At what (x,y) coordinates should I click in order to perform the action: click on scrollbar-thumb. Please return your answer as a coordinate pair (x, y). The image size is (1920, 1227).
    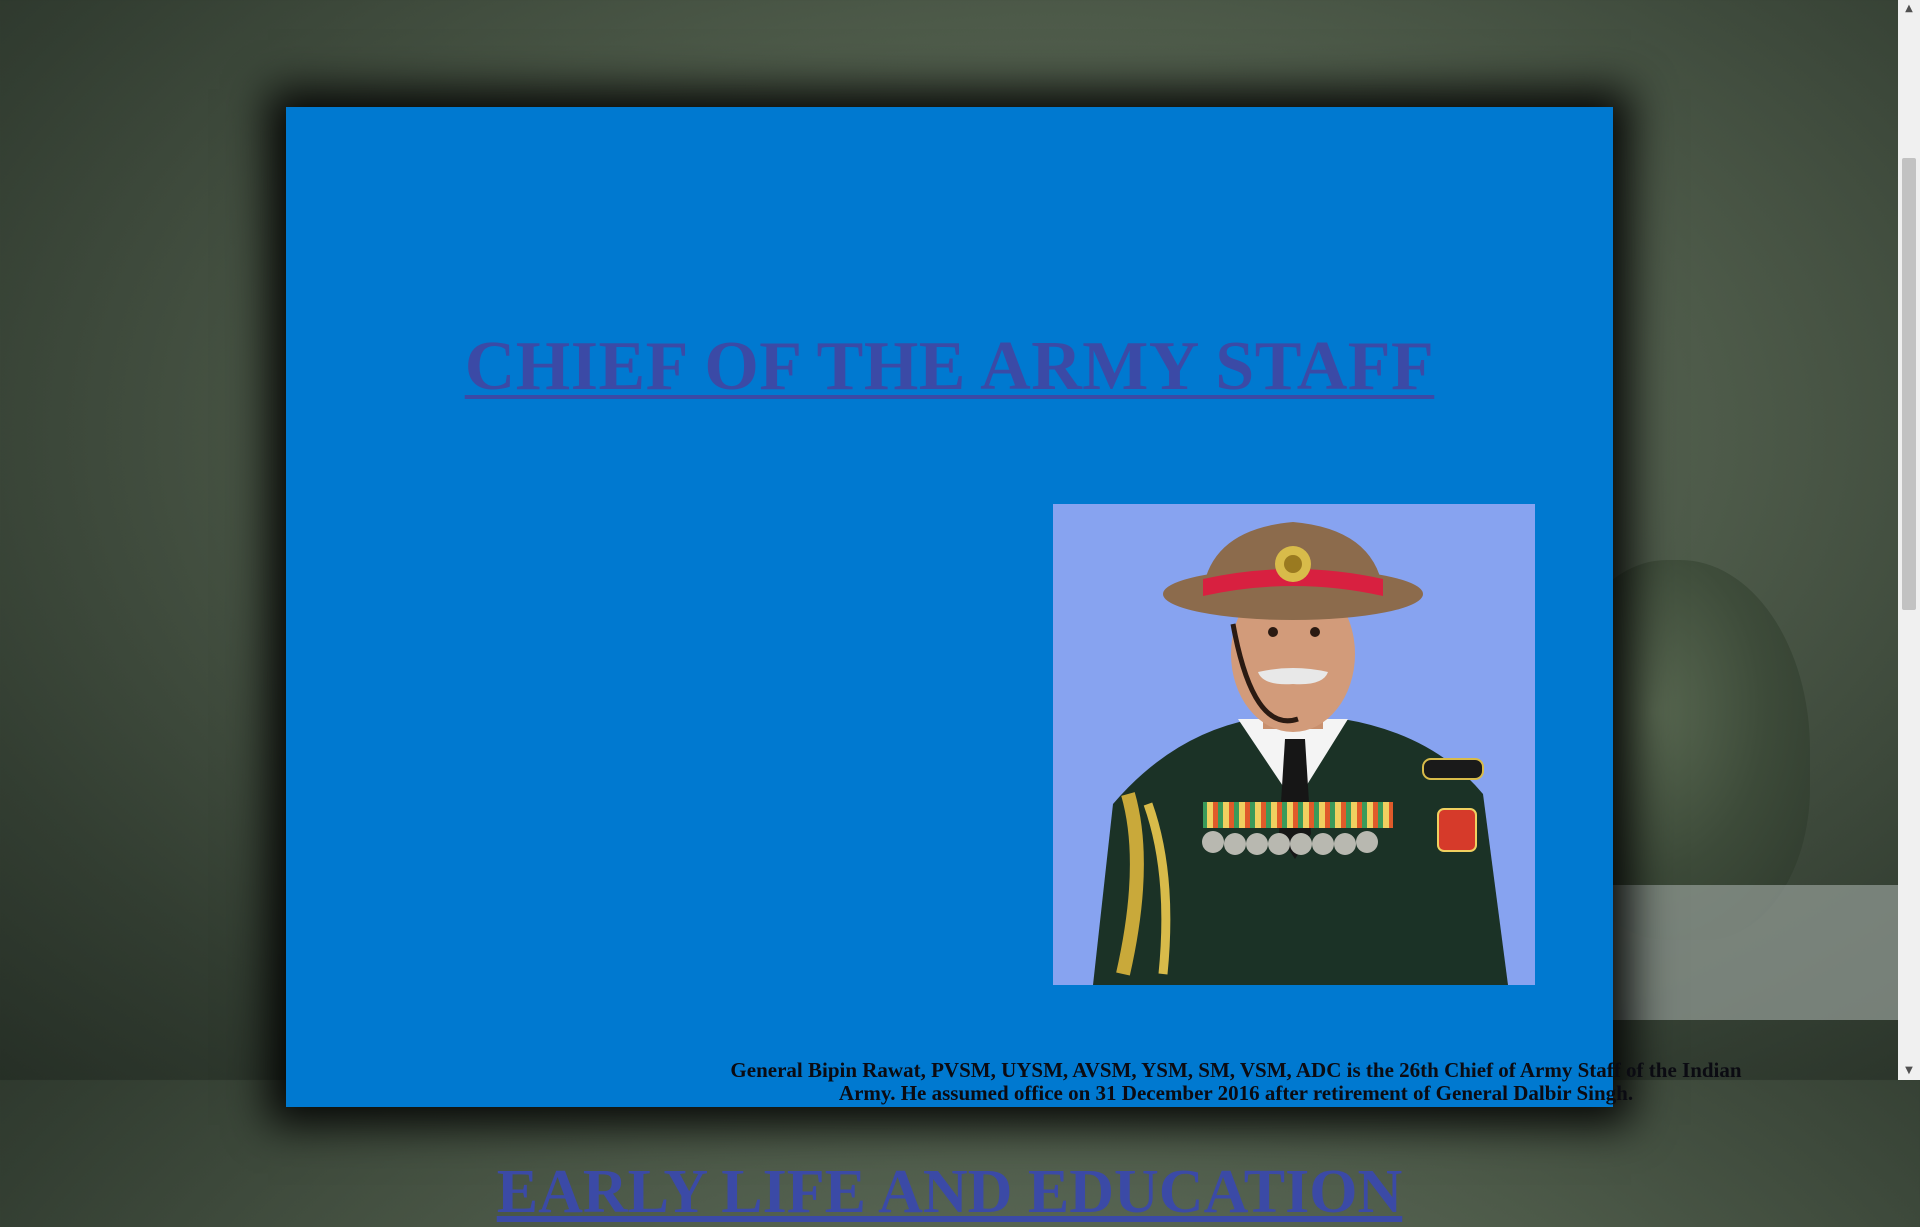
    Looking at the image, I should click on (1909, 384).